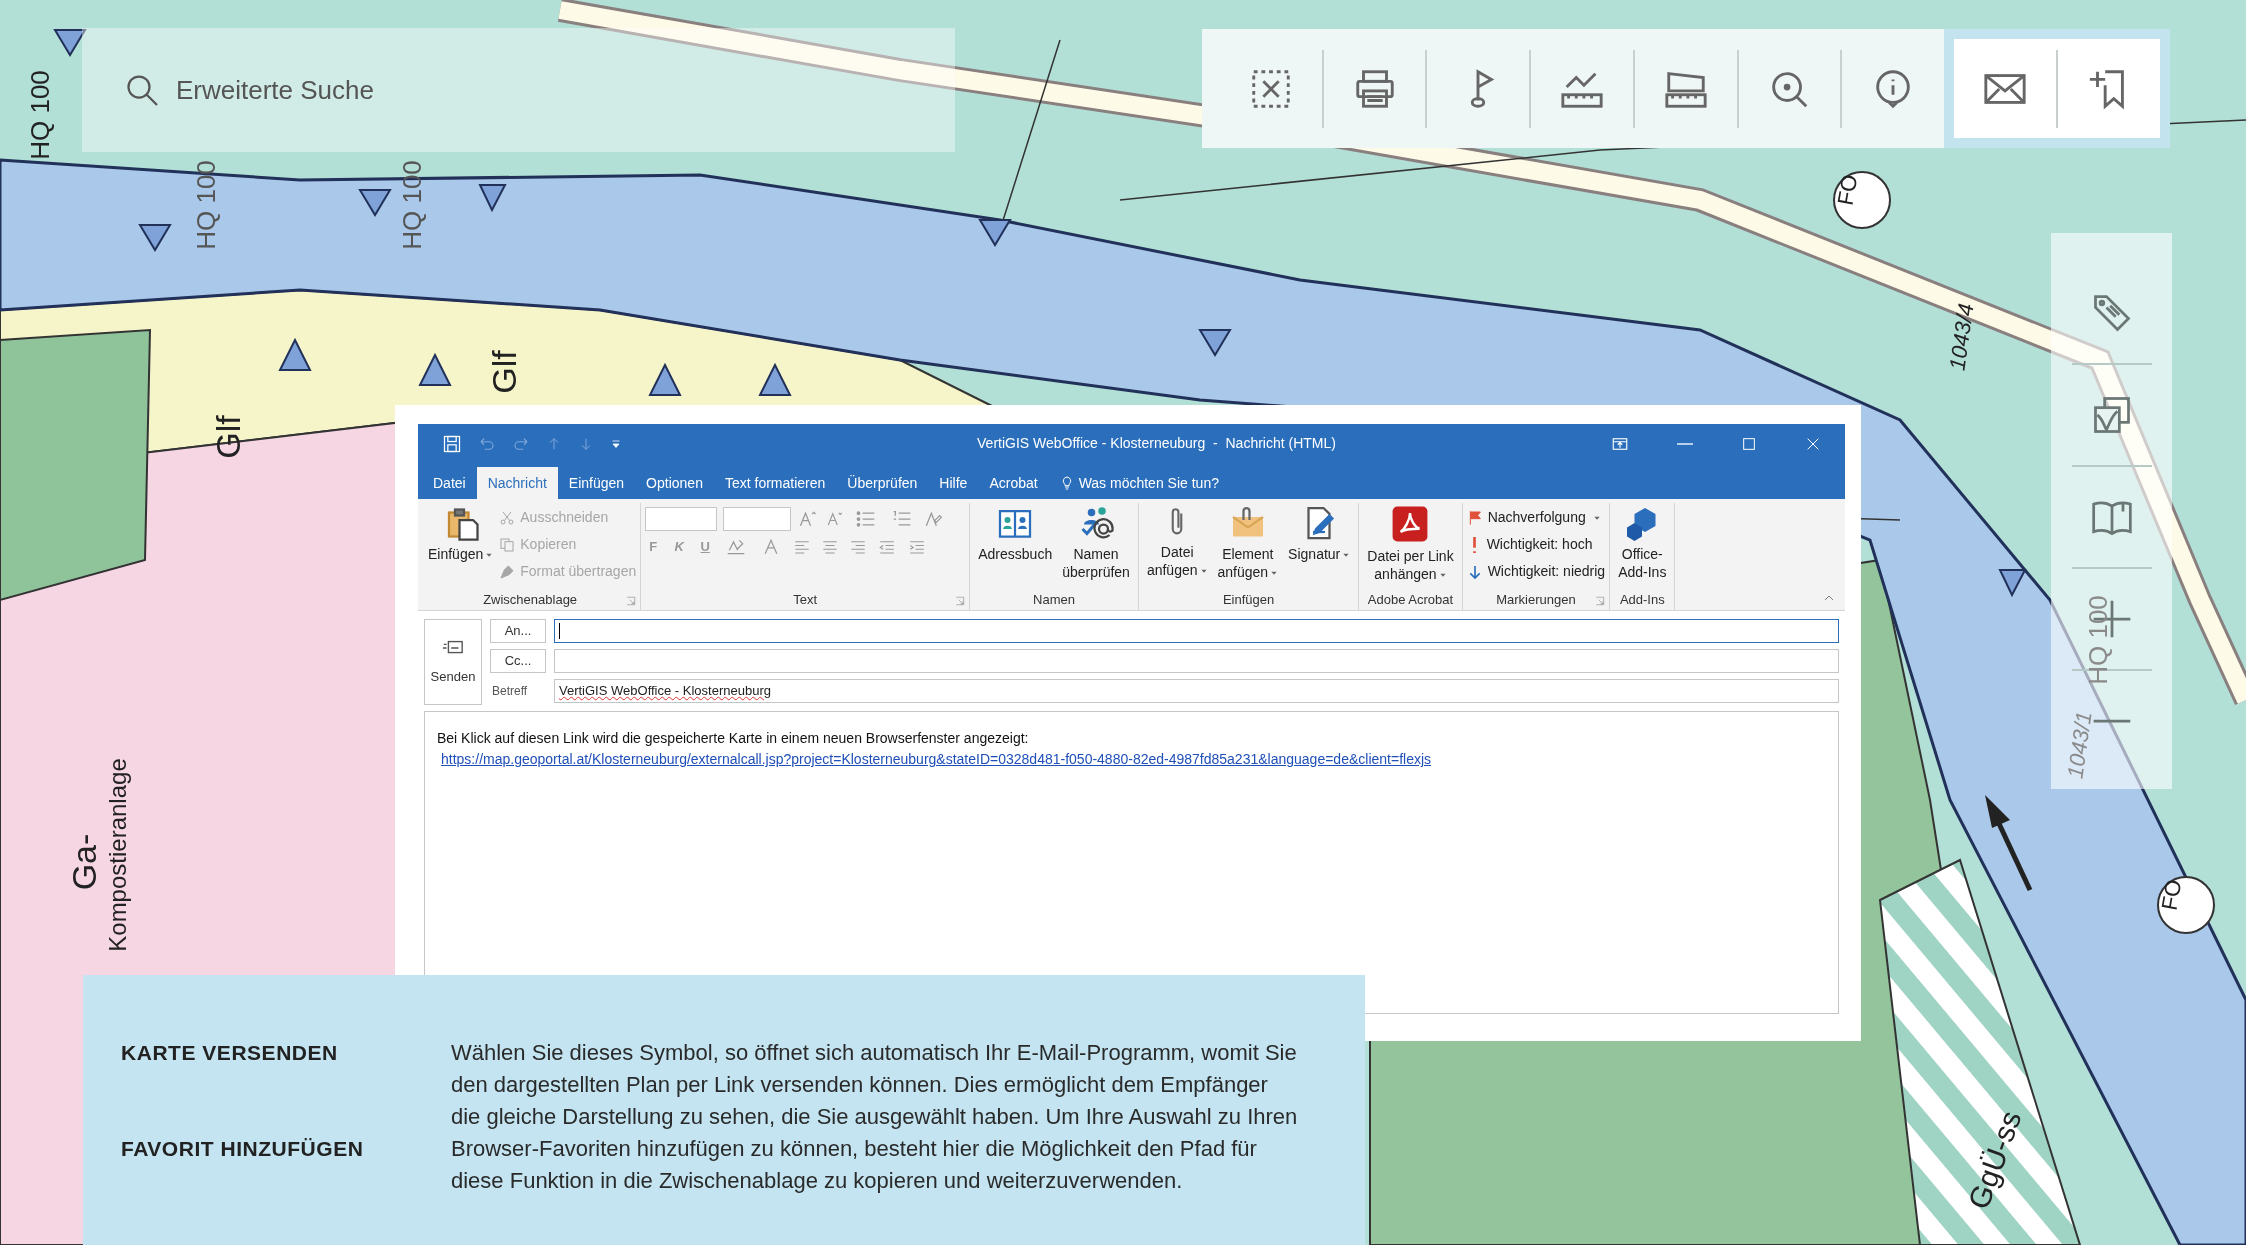  I want to click on ribbon-small-button: Wichtigkeit: hoch, so click(1536, 544).